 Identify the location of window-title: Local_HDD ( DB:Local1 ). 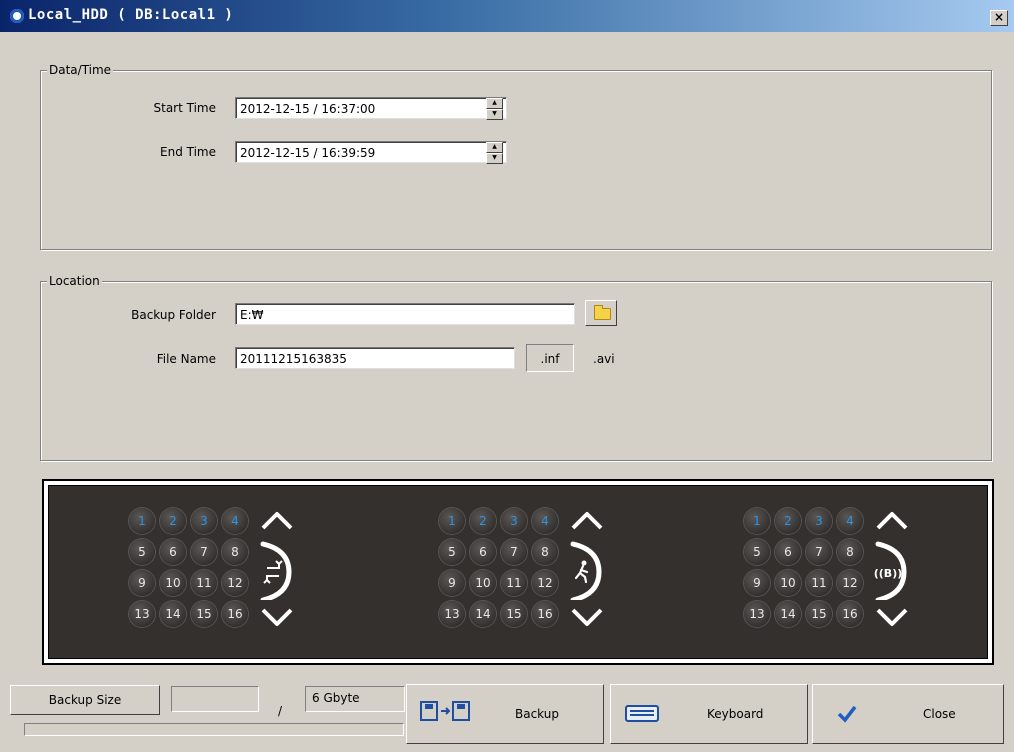
(131, 15).